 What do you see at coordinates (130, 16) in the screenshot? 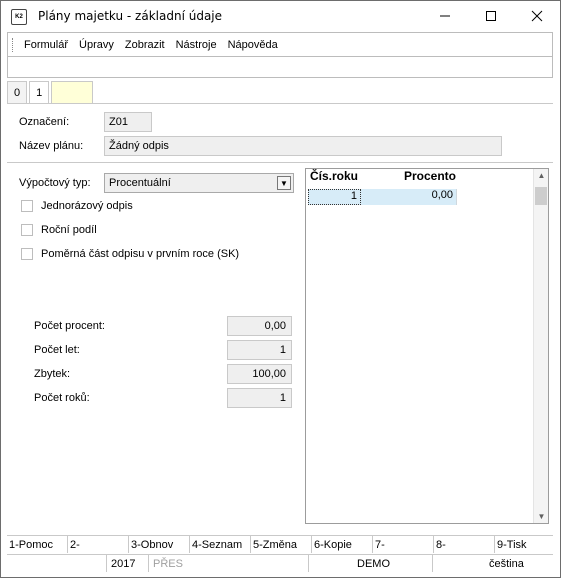
I see `window-title: Plány majetku - základní údaje` at bounding box center [130, 16].